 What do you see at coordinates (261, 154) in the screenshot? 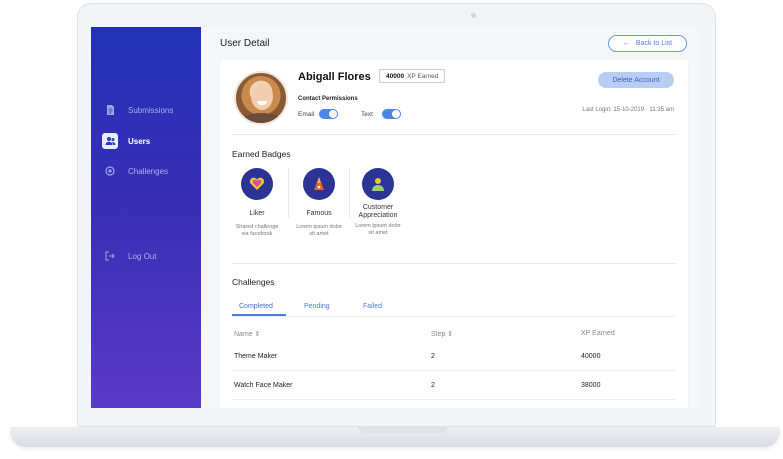
I see `earned-badges-title: Earned Badges` at bounding box center [261, 154].